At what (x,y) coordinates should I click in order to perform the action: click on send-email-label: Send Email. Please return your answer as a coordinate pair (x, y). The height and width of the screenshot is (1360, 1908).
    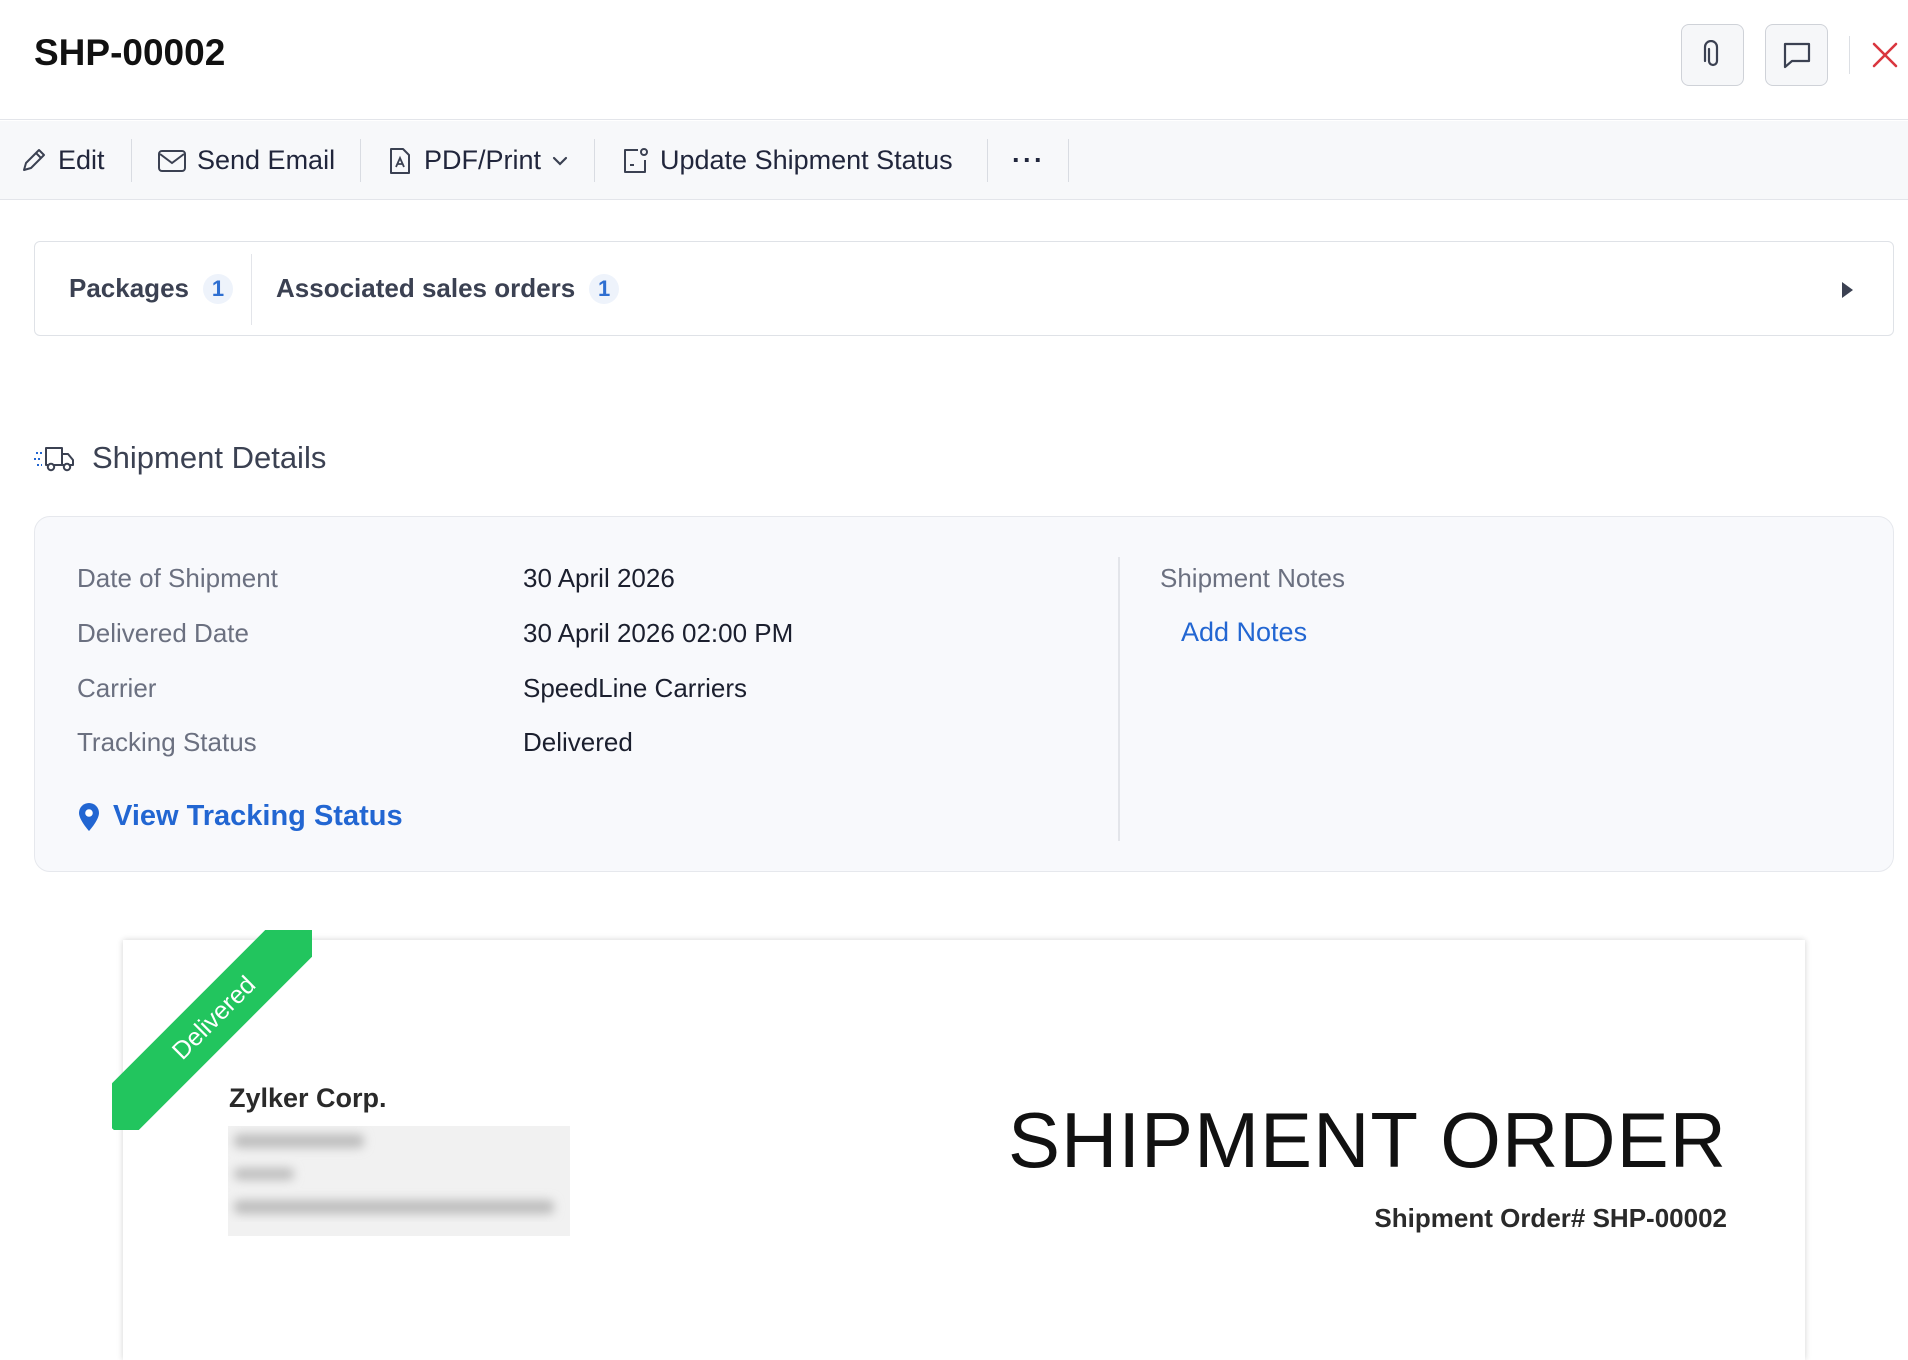
    Looking at the image, I should click on (266, 160).